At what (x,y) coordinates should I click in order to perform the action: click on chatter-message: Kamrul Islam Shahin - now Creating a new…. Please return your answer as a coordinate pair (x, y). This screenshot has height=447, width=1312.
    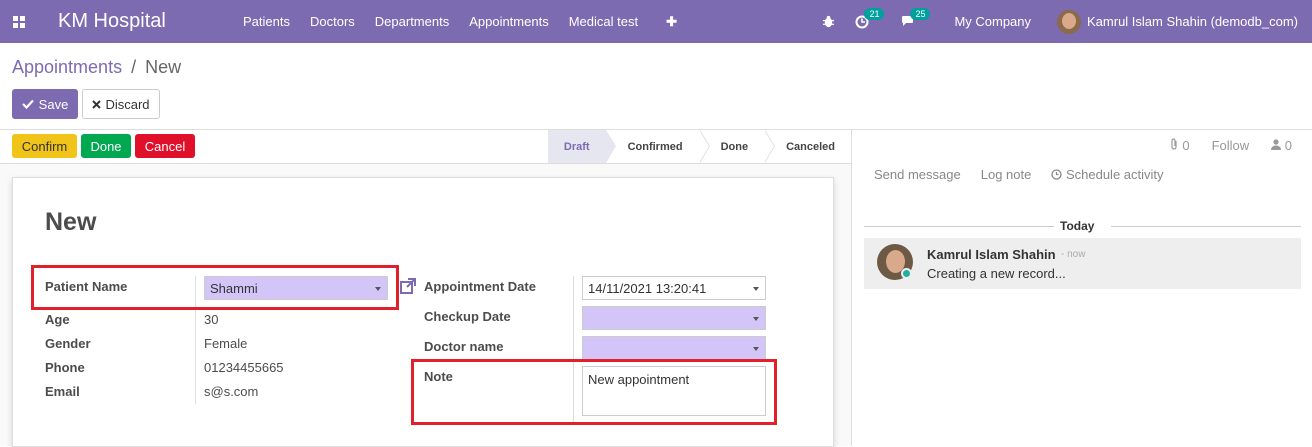
    Looking at the image, I should click on (1082, 263).